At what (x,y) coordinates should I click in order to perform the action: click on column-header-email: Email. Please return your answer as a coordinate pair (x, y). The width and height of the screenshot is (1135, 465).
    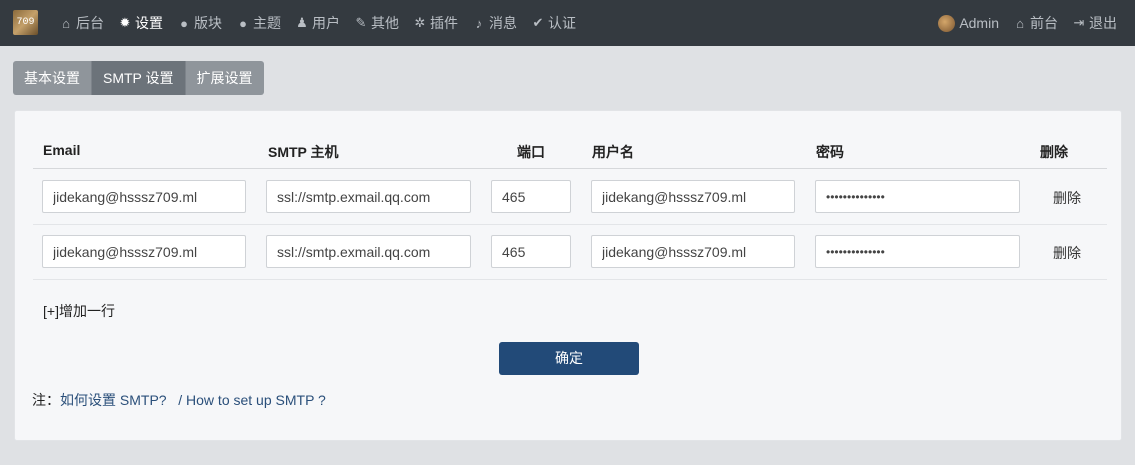
    Looking at the image, I should click on (62, 150).